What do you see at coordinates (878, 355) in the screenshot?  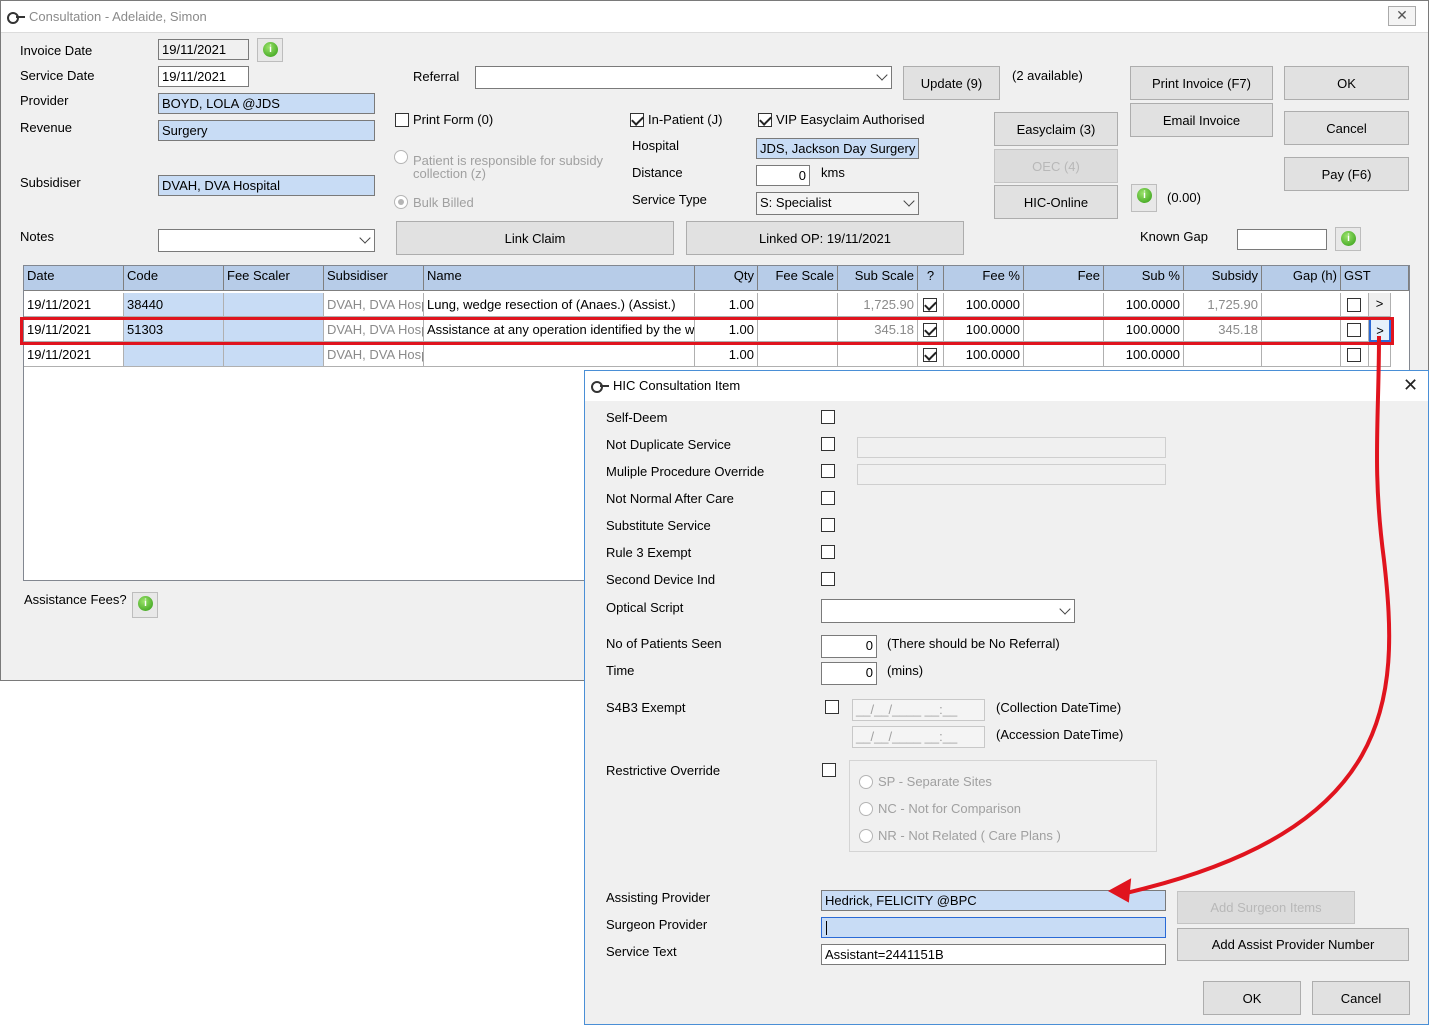 I see `cell-sub-scale` at bounding box center [878, 355].